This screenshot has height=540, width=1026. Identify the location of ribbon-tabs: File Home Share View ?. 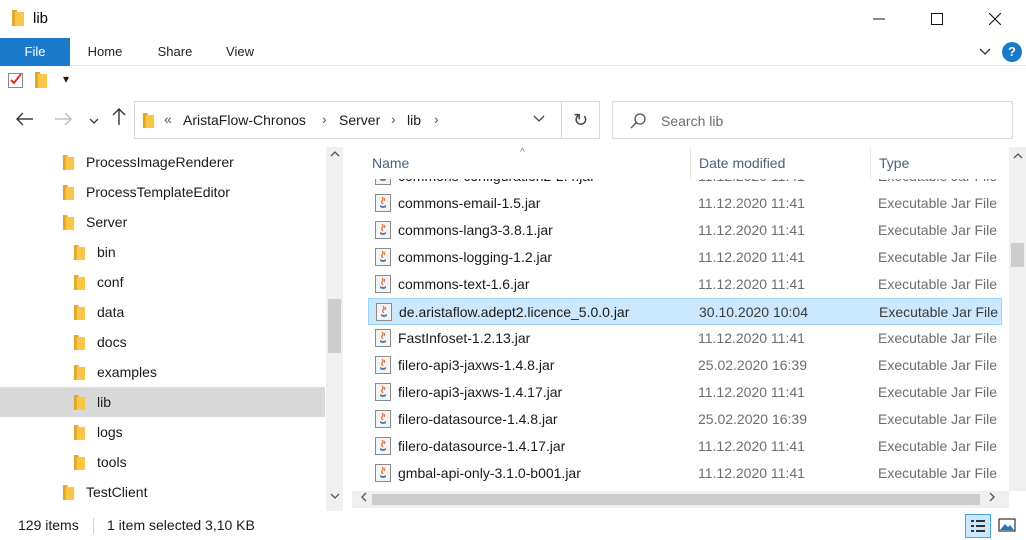
(513, 52).